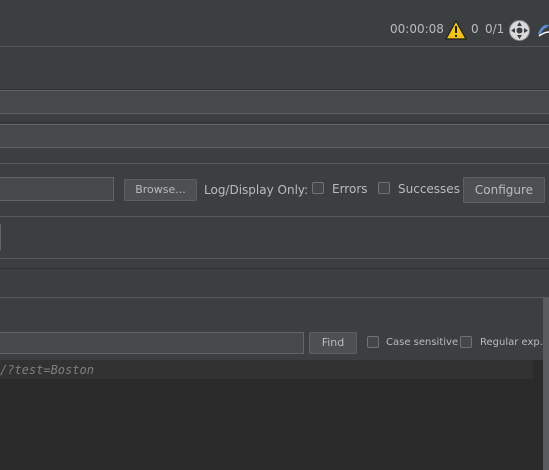 The width and height of the screenshot is (549, 470). I want to click on remote-icon, so click(519, 30).